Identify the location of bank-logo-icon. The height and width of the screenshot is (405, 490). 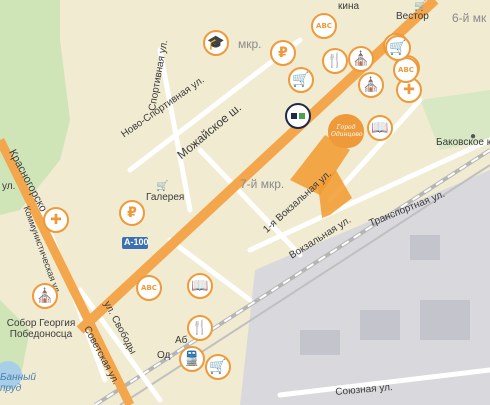
(298, 116).